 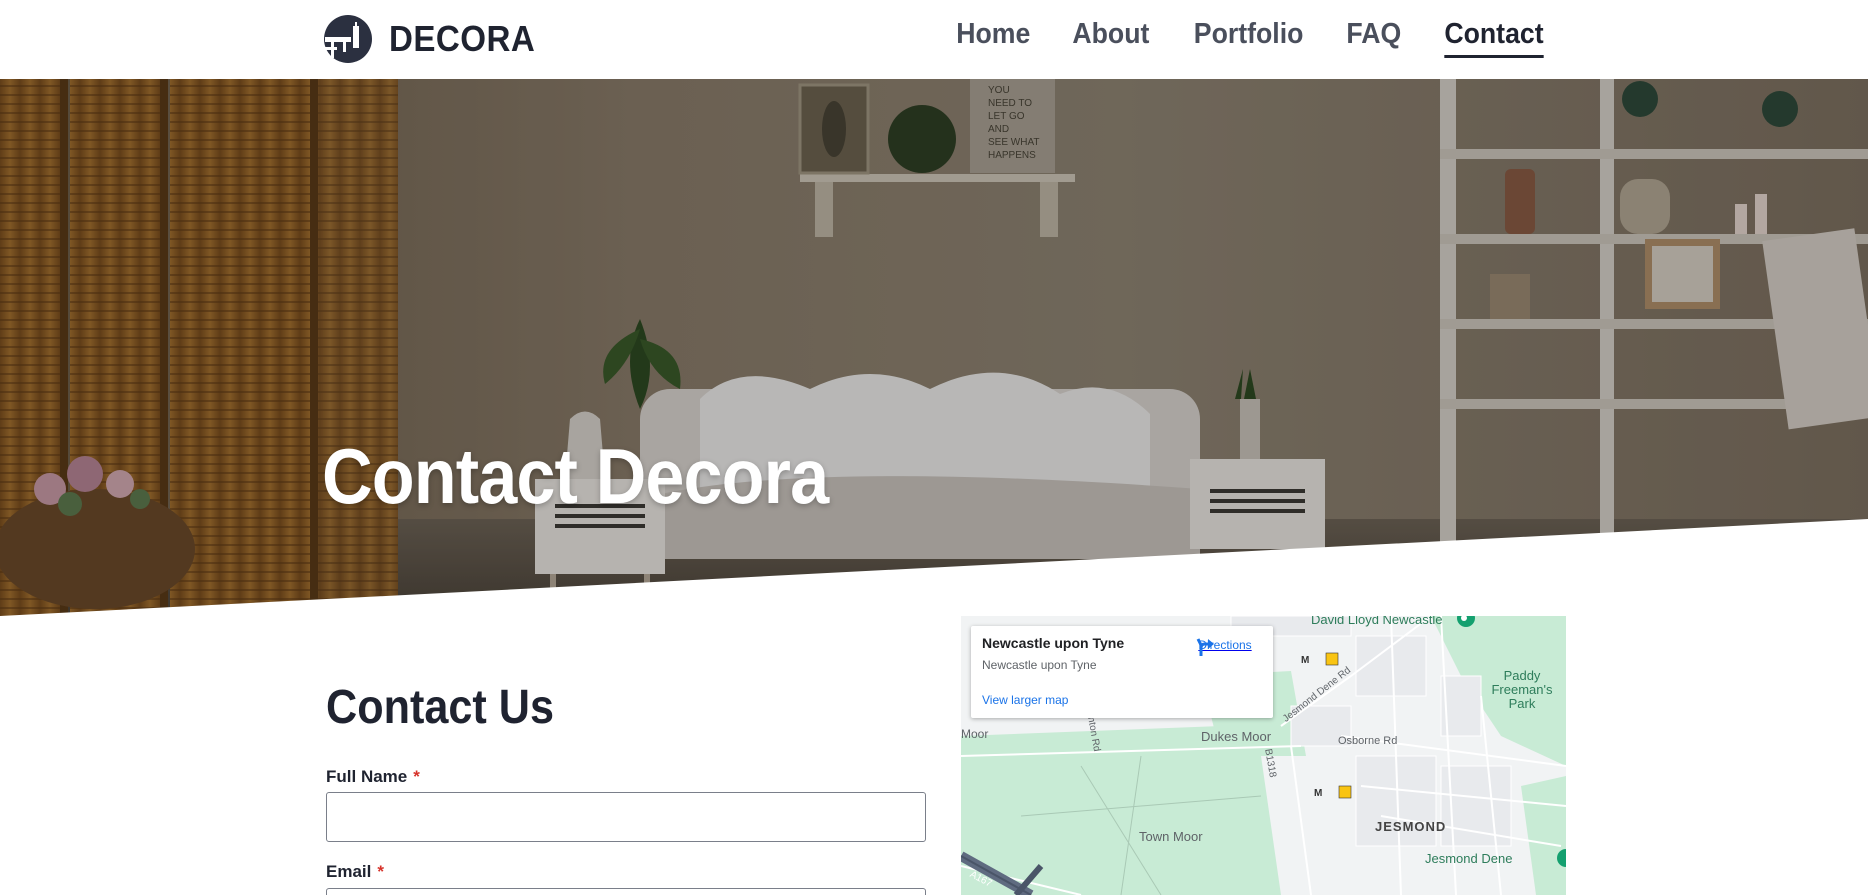 I want to click on full-name-label: Full Name *, so click(x=373, y=777).